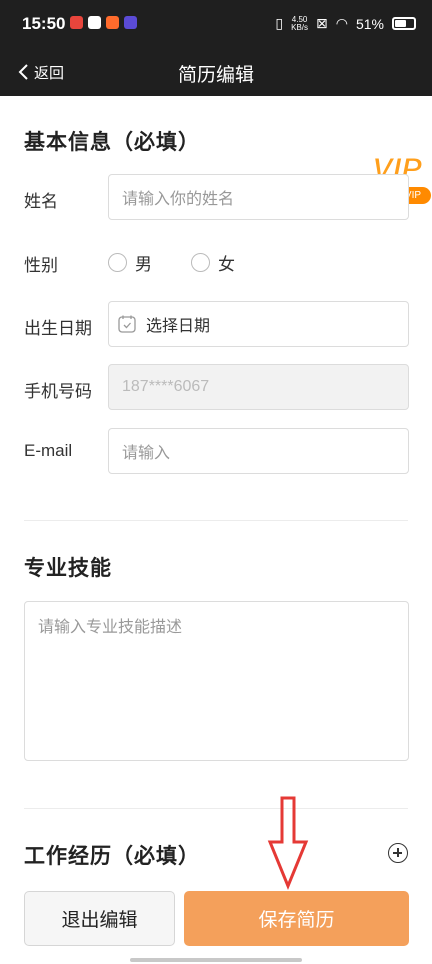  What do you see at coordinates (178, 326) in the screenshot?
I see `birth-date-placeholder: 选择日期` at bounding box center [178, 326].